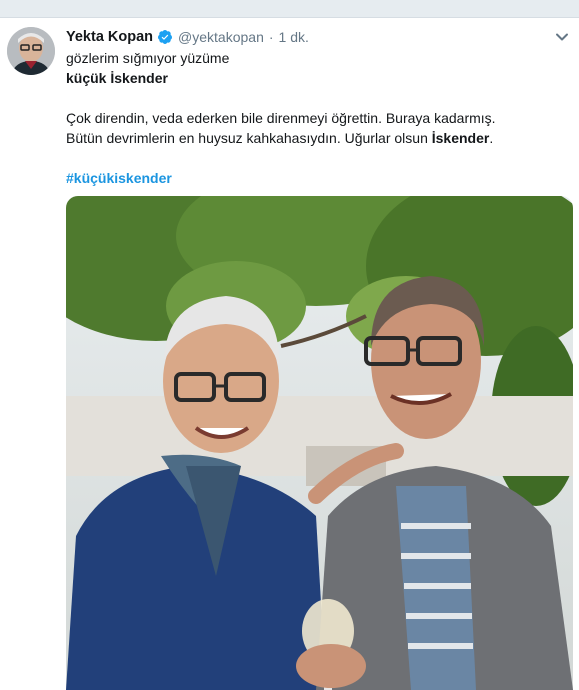 This screenshot has height=690, width=579. What do you see at coordinates (289, 9) in the screenshot?
I see `timeline-top-bar` at bounding box center [289, 9].